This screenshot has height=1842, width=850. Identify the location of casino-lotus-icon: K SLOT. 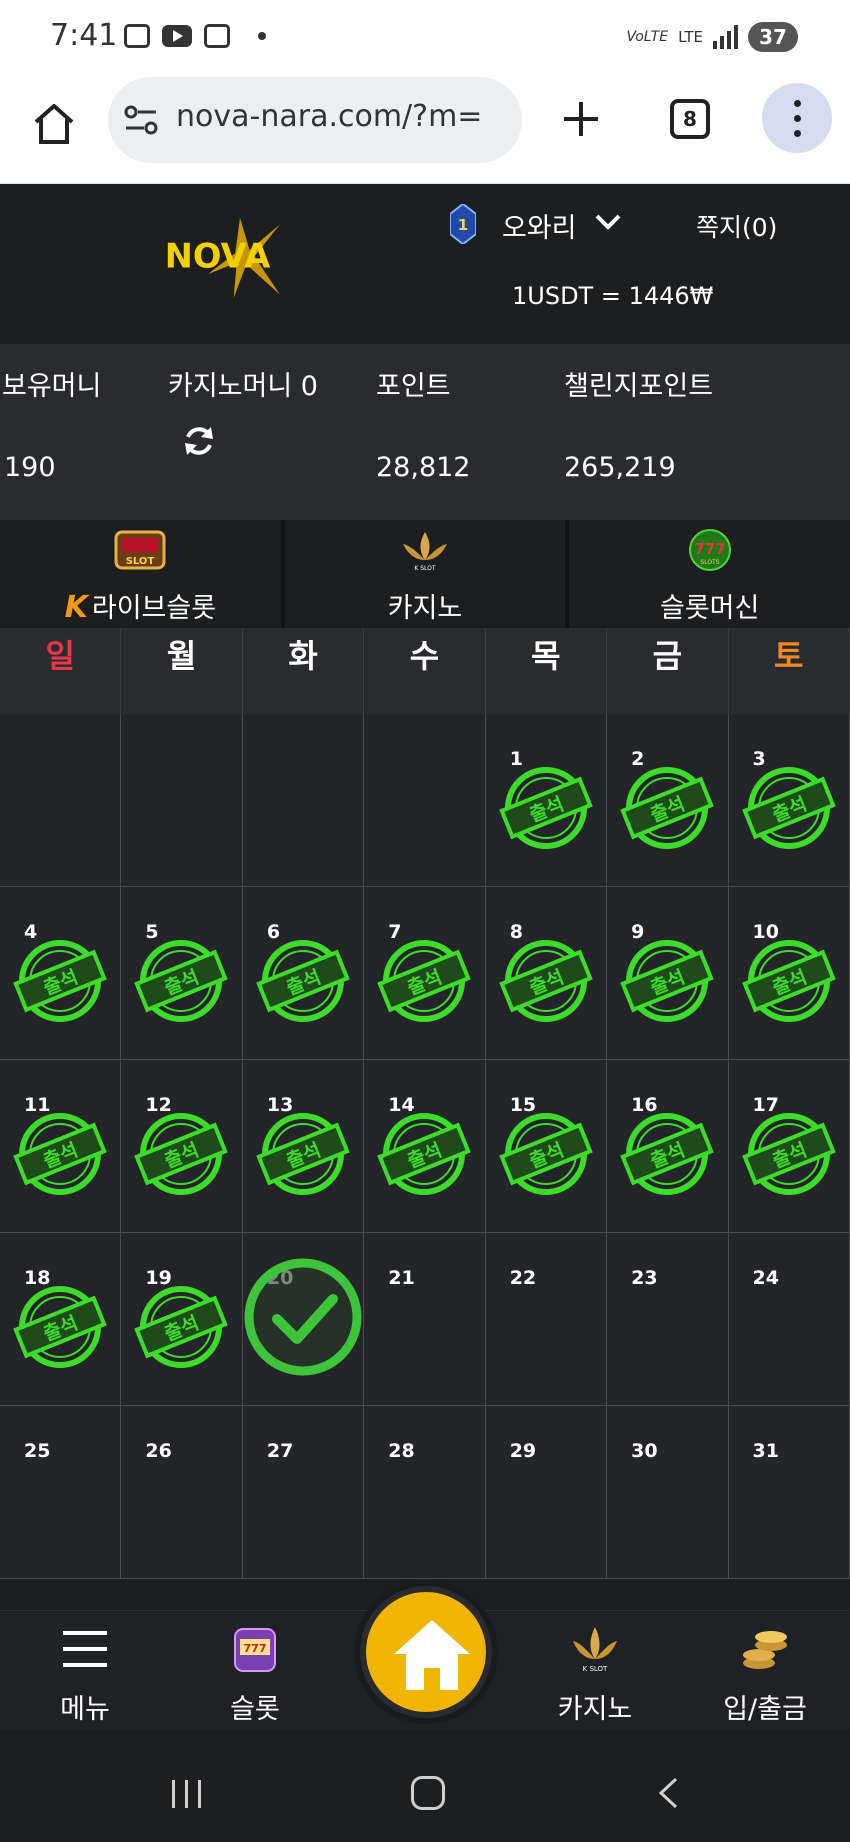
(595, 1650).